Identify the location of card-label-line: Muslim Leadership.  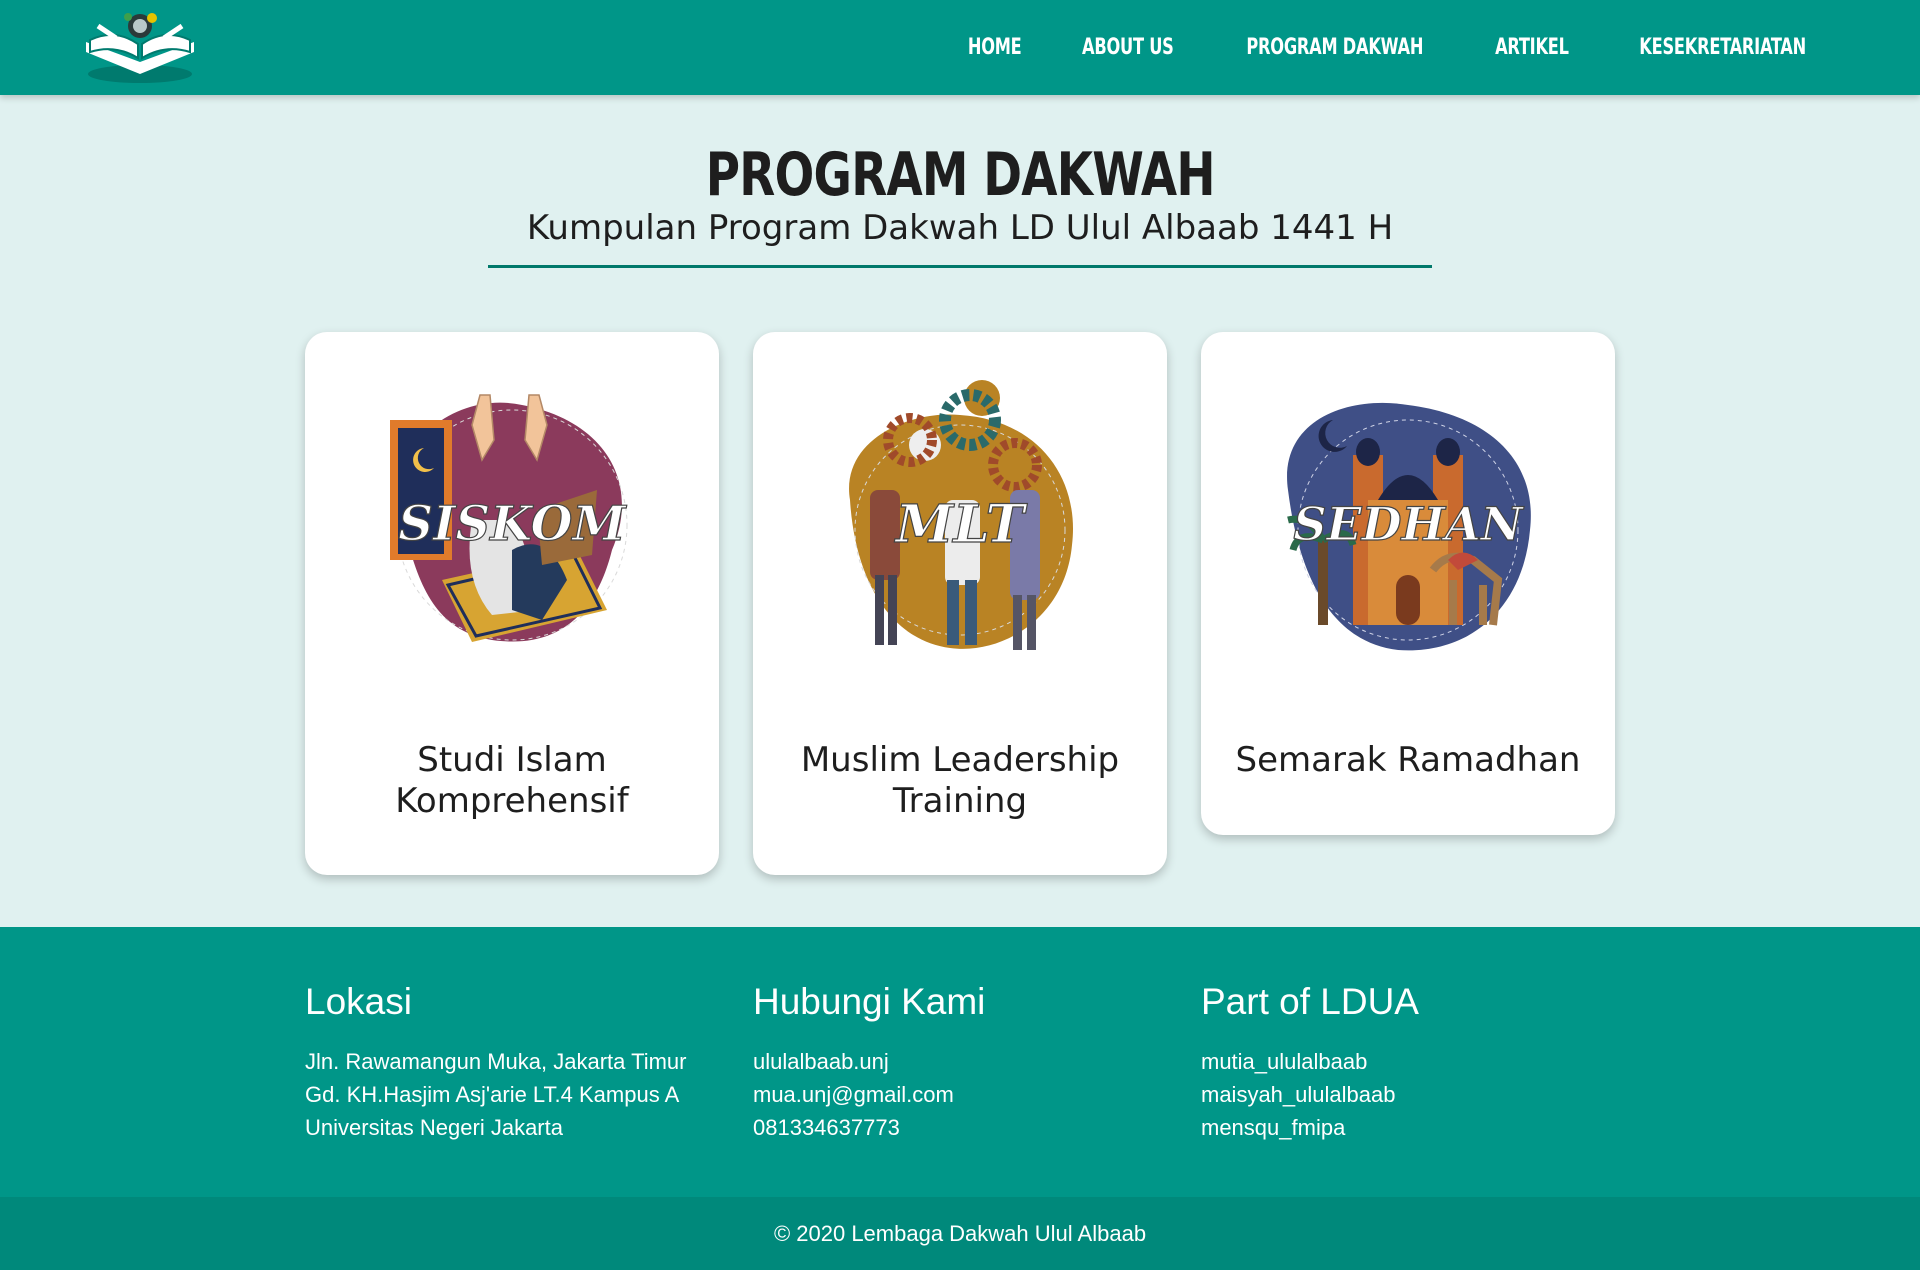
(960, 760).